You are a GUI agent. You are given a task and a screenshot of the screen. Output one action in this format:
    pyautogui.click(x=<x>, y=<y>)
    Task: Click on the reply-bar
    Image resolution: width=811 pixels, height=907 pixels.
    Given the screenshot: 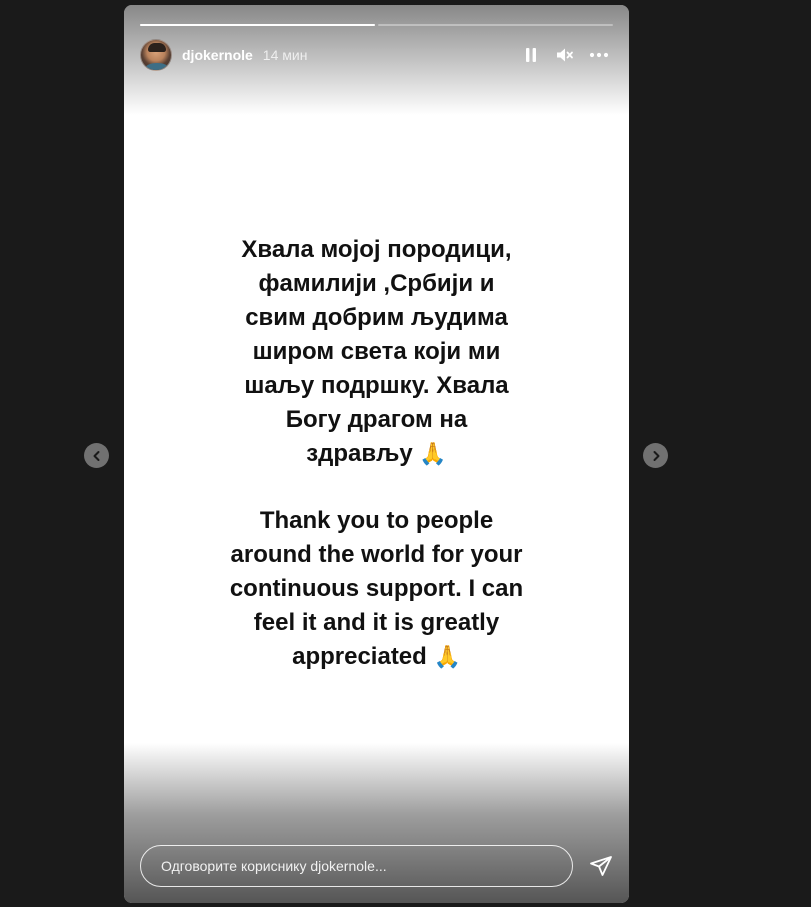 What is the action you would take?
    pyautogui.click(x=376, y=866)
    